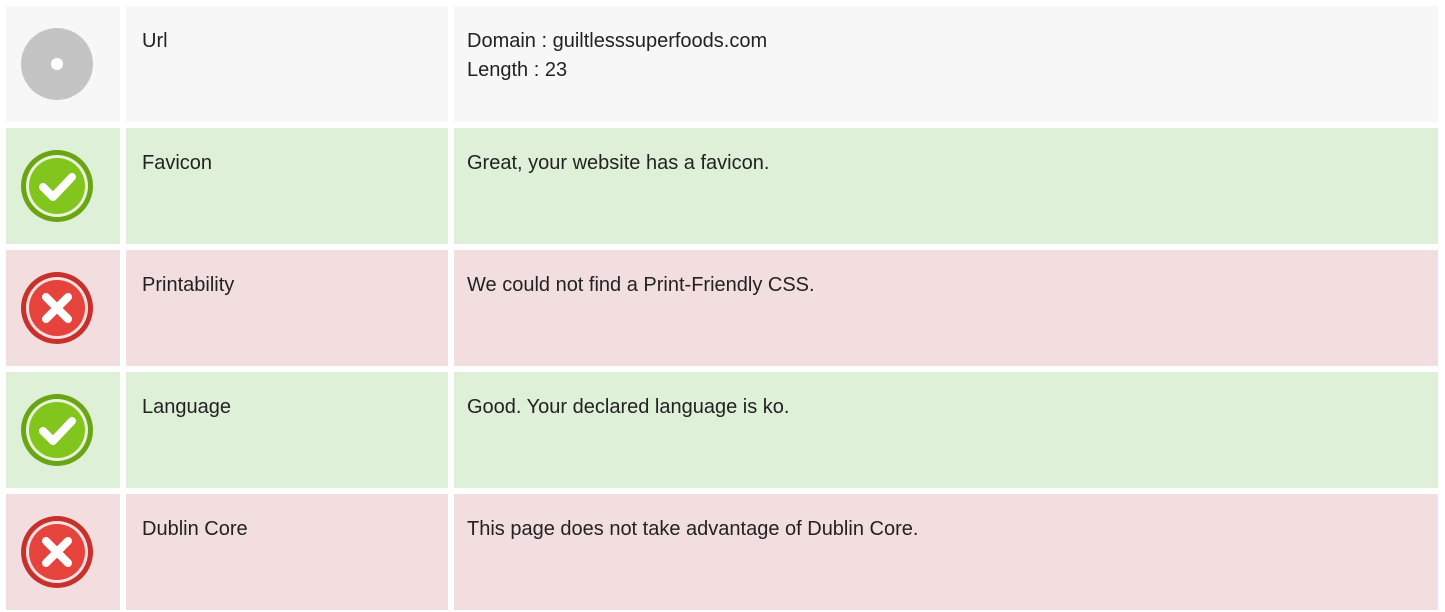  What do you see at coordinates (946, 430) in the screenshot?
I see `detail-cell: Good. Your declared language is ko.` at bounding box center [946, 430].